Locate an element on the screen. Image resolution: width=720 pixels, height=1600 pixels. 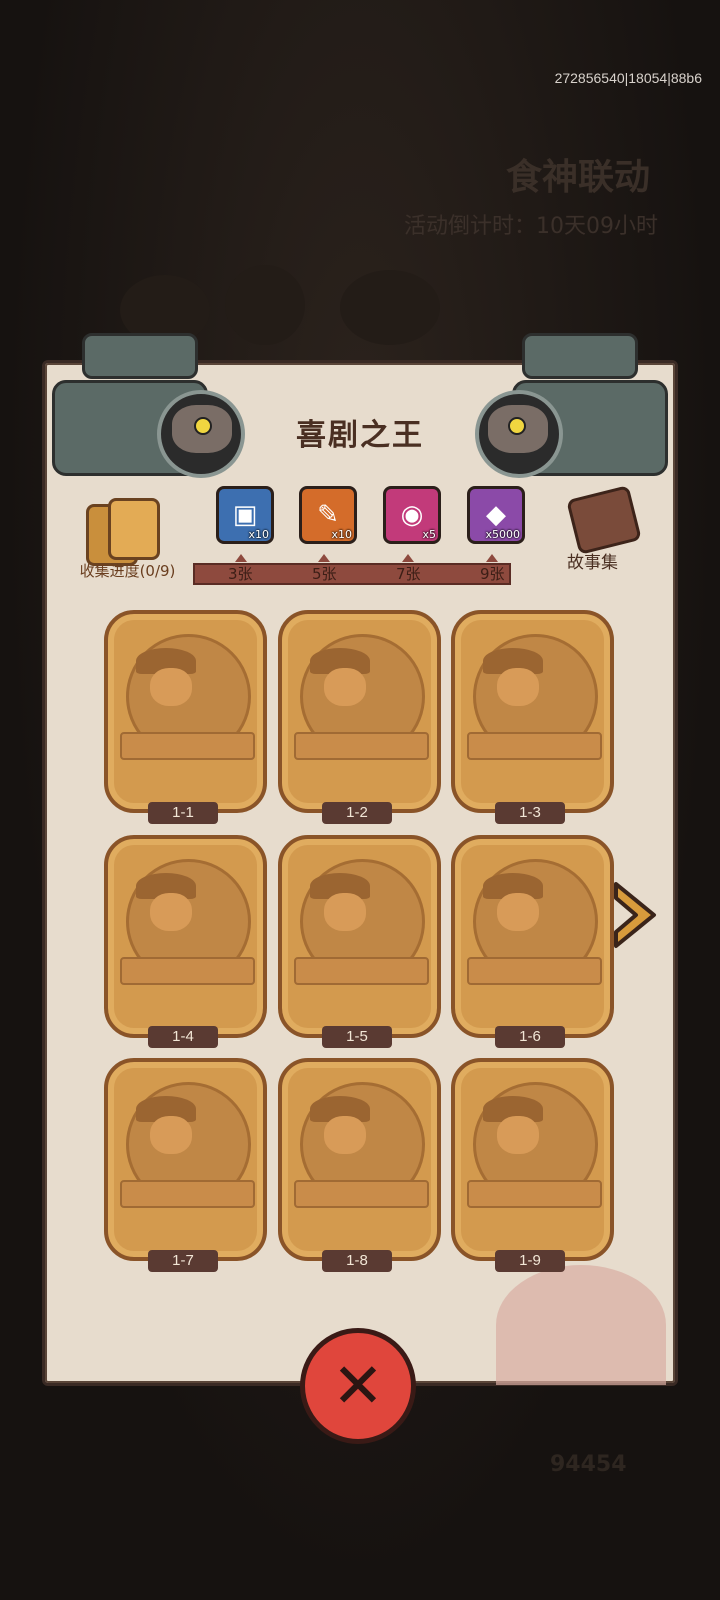
card-label: 1-7 is located at coordinates (183, 1261).